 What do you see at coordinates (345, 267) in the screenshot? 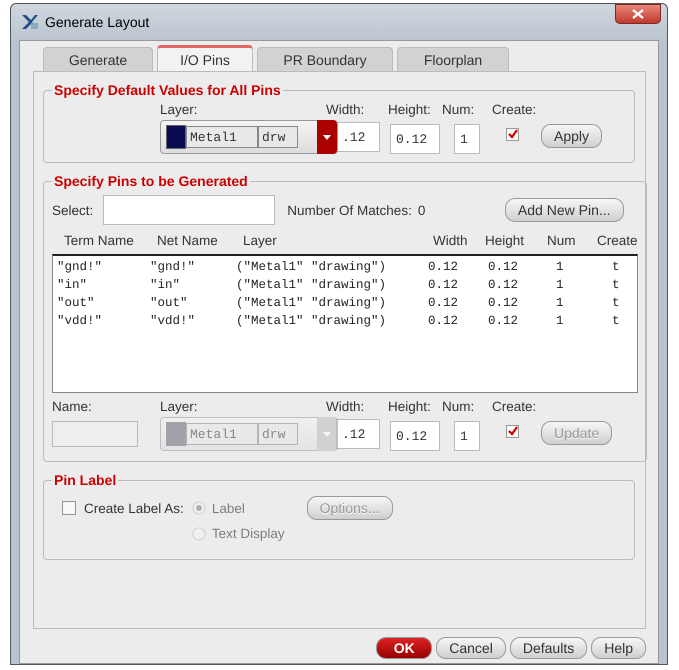
I see `pin-row: "gnd!" "gnd!" ("Metal1" "drawing") 0.12 0.12 1 t` at bounding box center [345, 267].